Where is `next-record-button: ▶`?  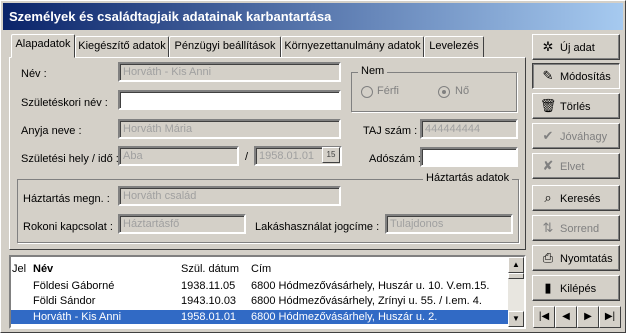
next-record-button: ▶ is located at coordinates (588, 317).